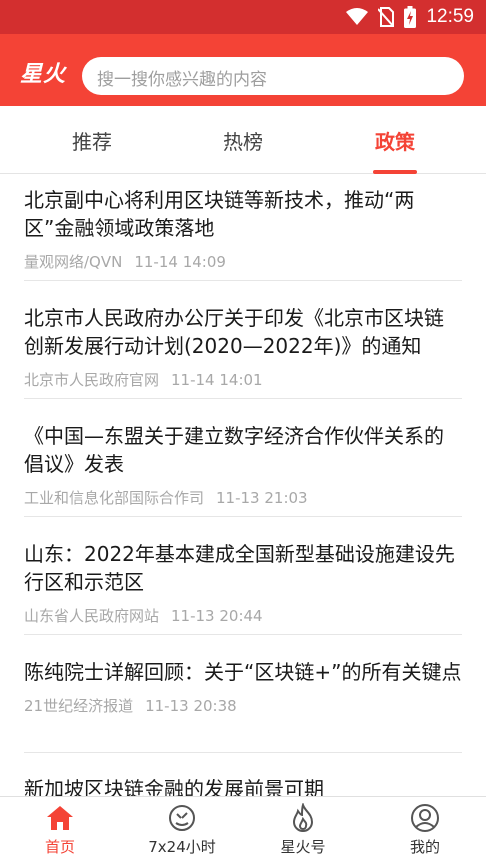  What do you see at coordinates (43, 74) in the screenshot?
I see `app-logo: 星火` at bounding box center [43, 74].